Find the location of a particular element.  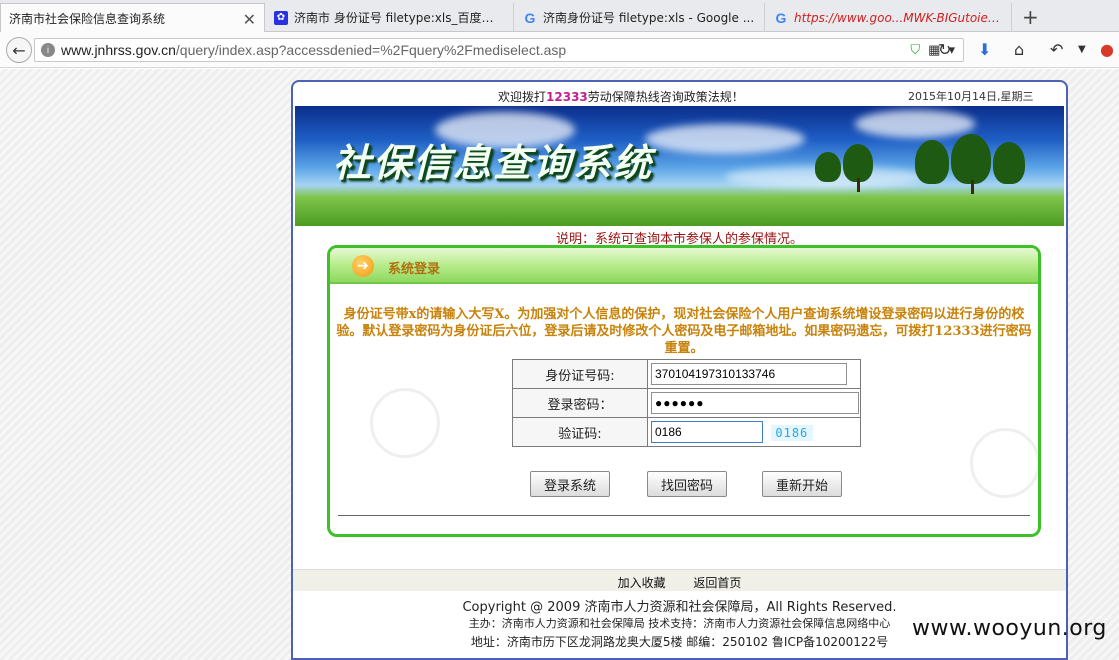

close-icon: ✕ is located at coordinates (249, 19).